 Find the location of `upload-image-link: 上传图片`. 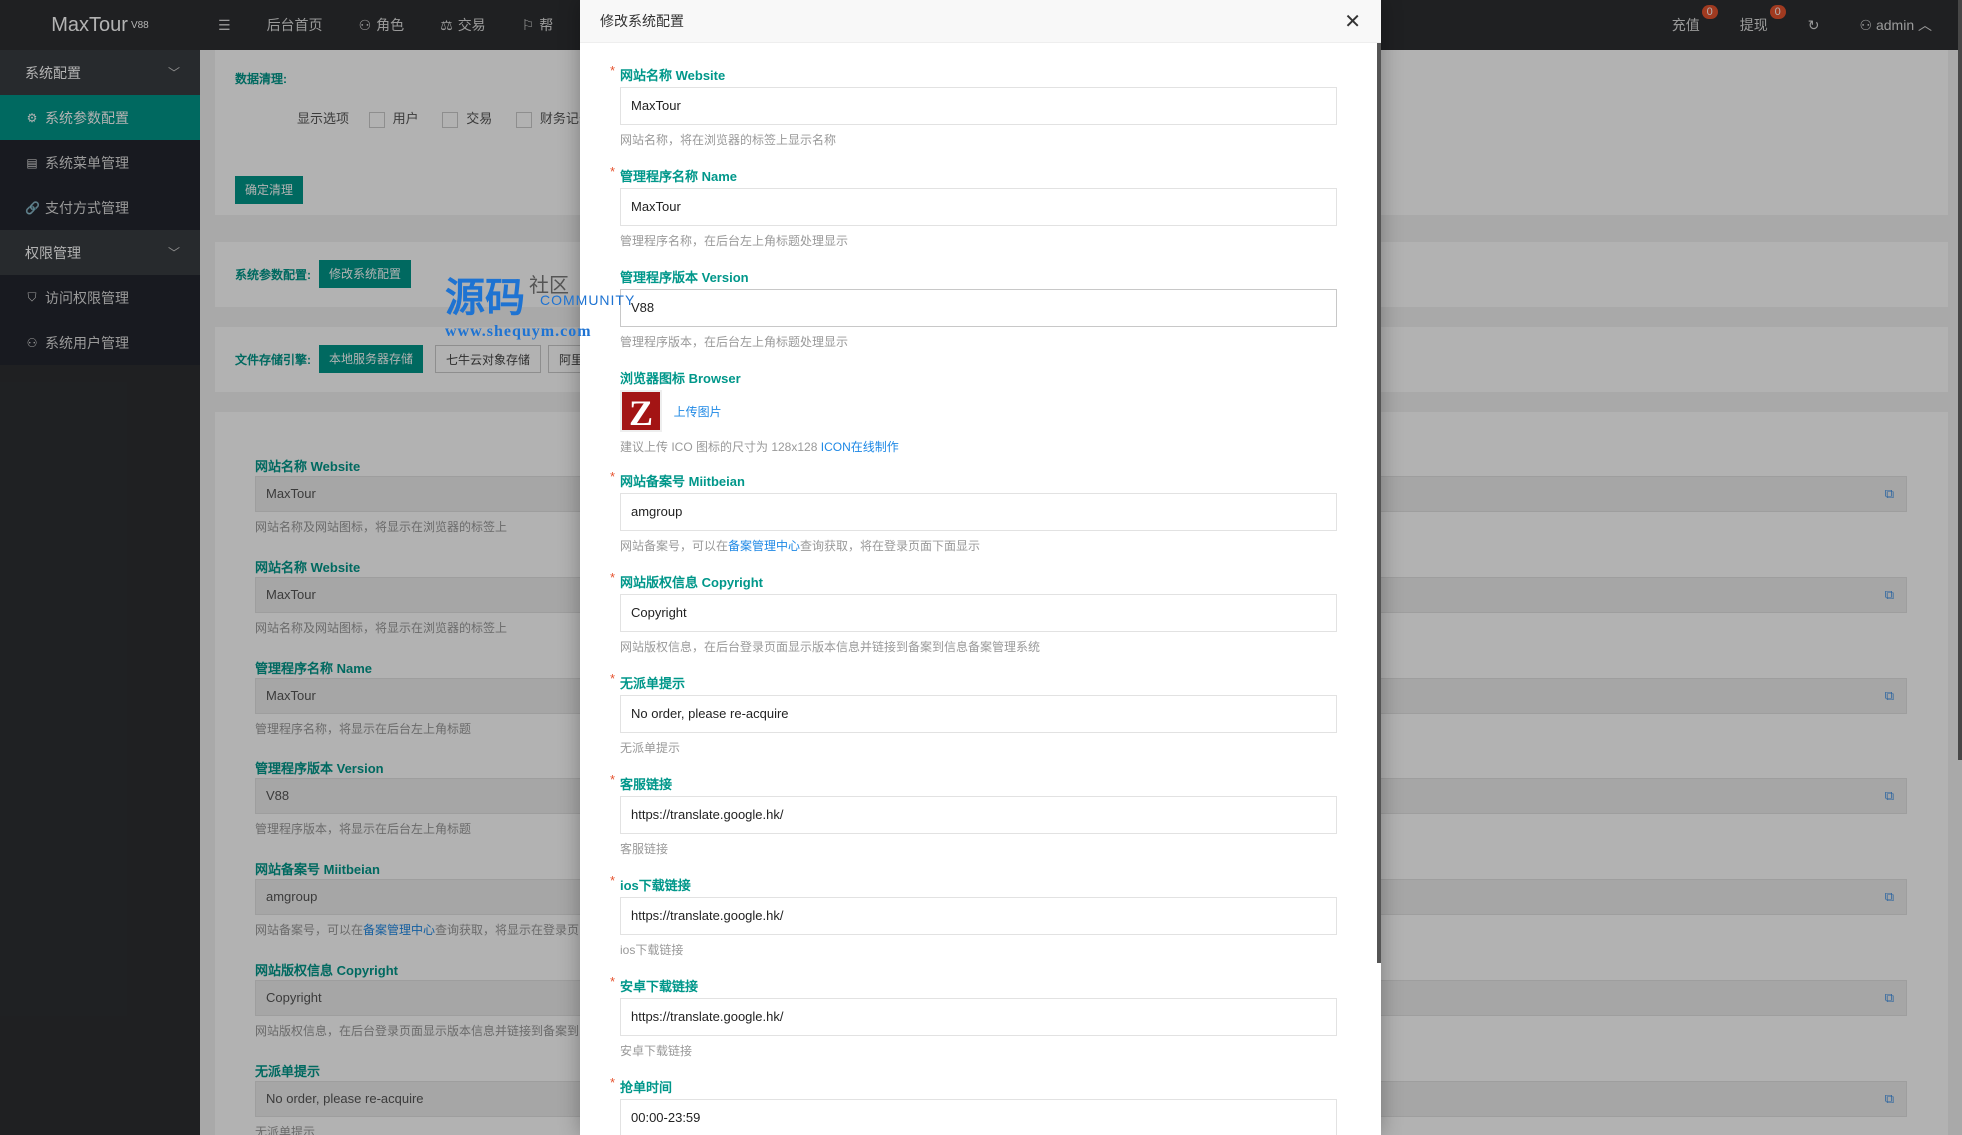

upload-image-link: 上传图片 is located at coordinates (698, 412).